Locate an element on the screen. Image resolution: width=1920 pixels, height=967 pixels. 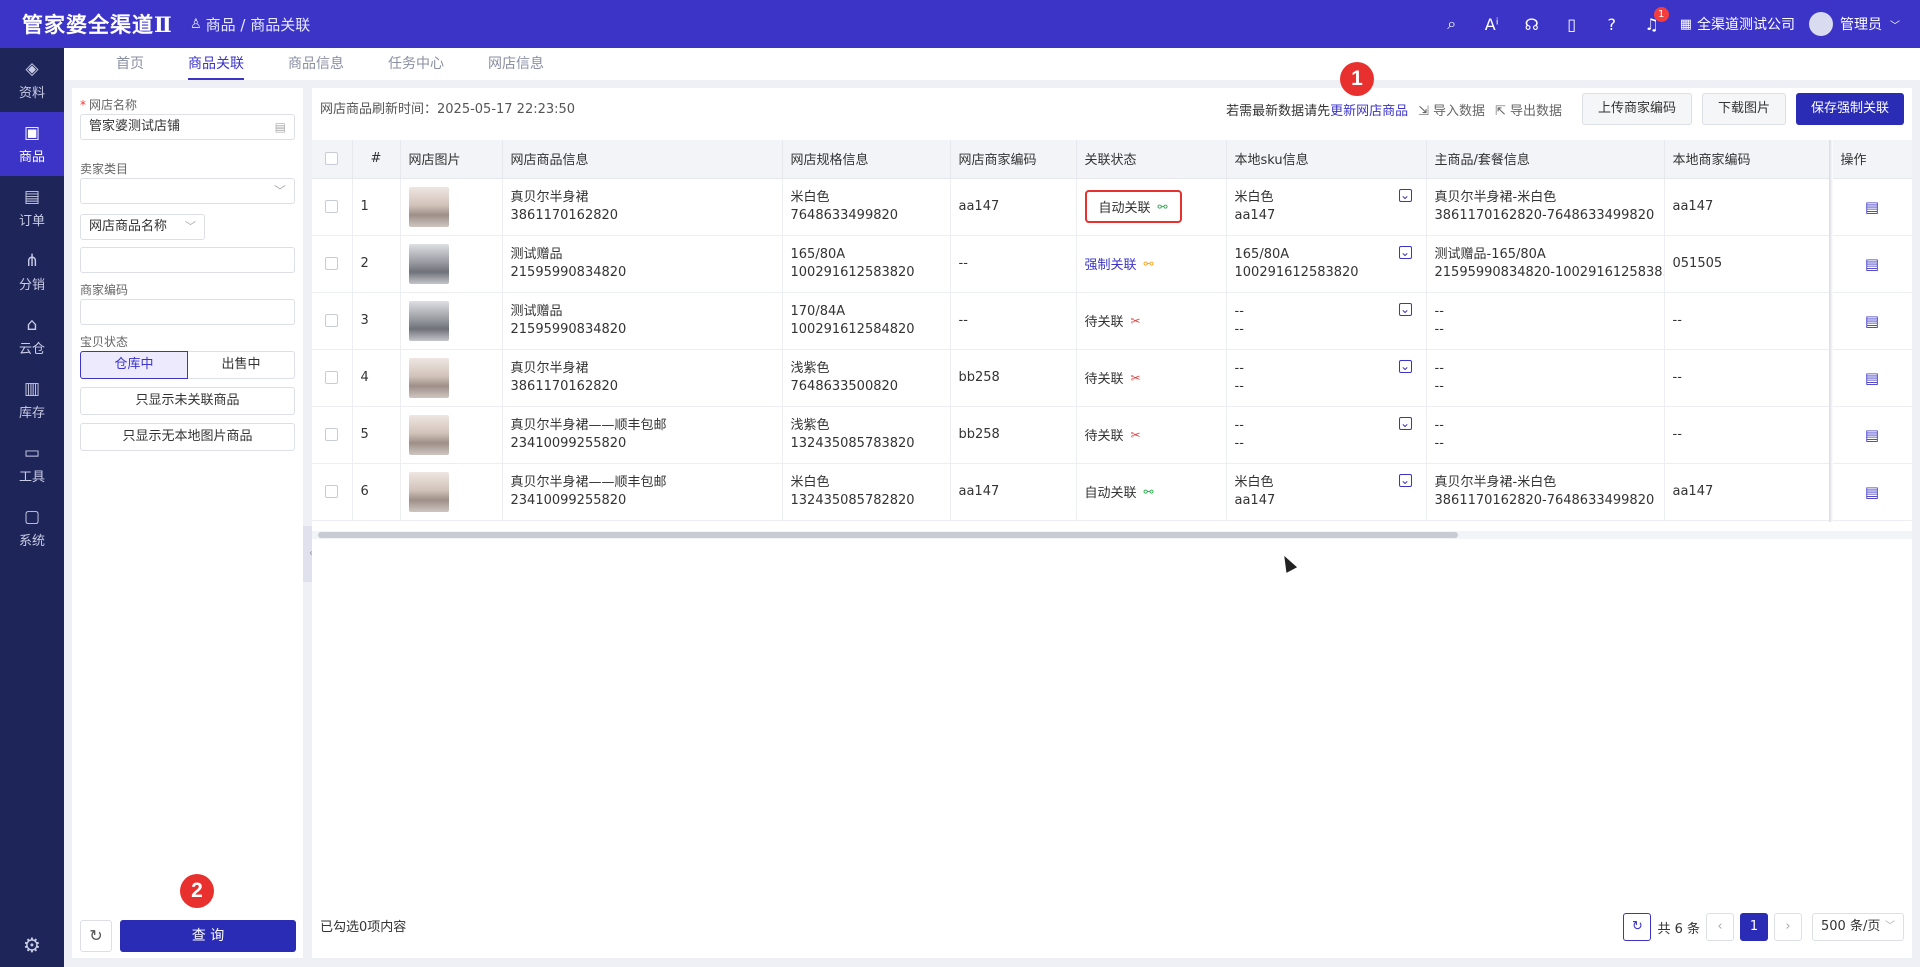
sidebar-item-cloud-warehouse: ⌂ 云仓 is located at coordinates (32, 336).